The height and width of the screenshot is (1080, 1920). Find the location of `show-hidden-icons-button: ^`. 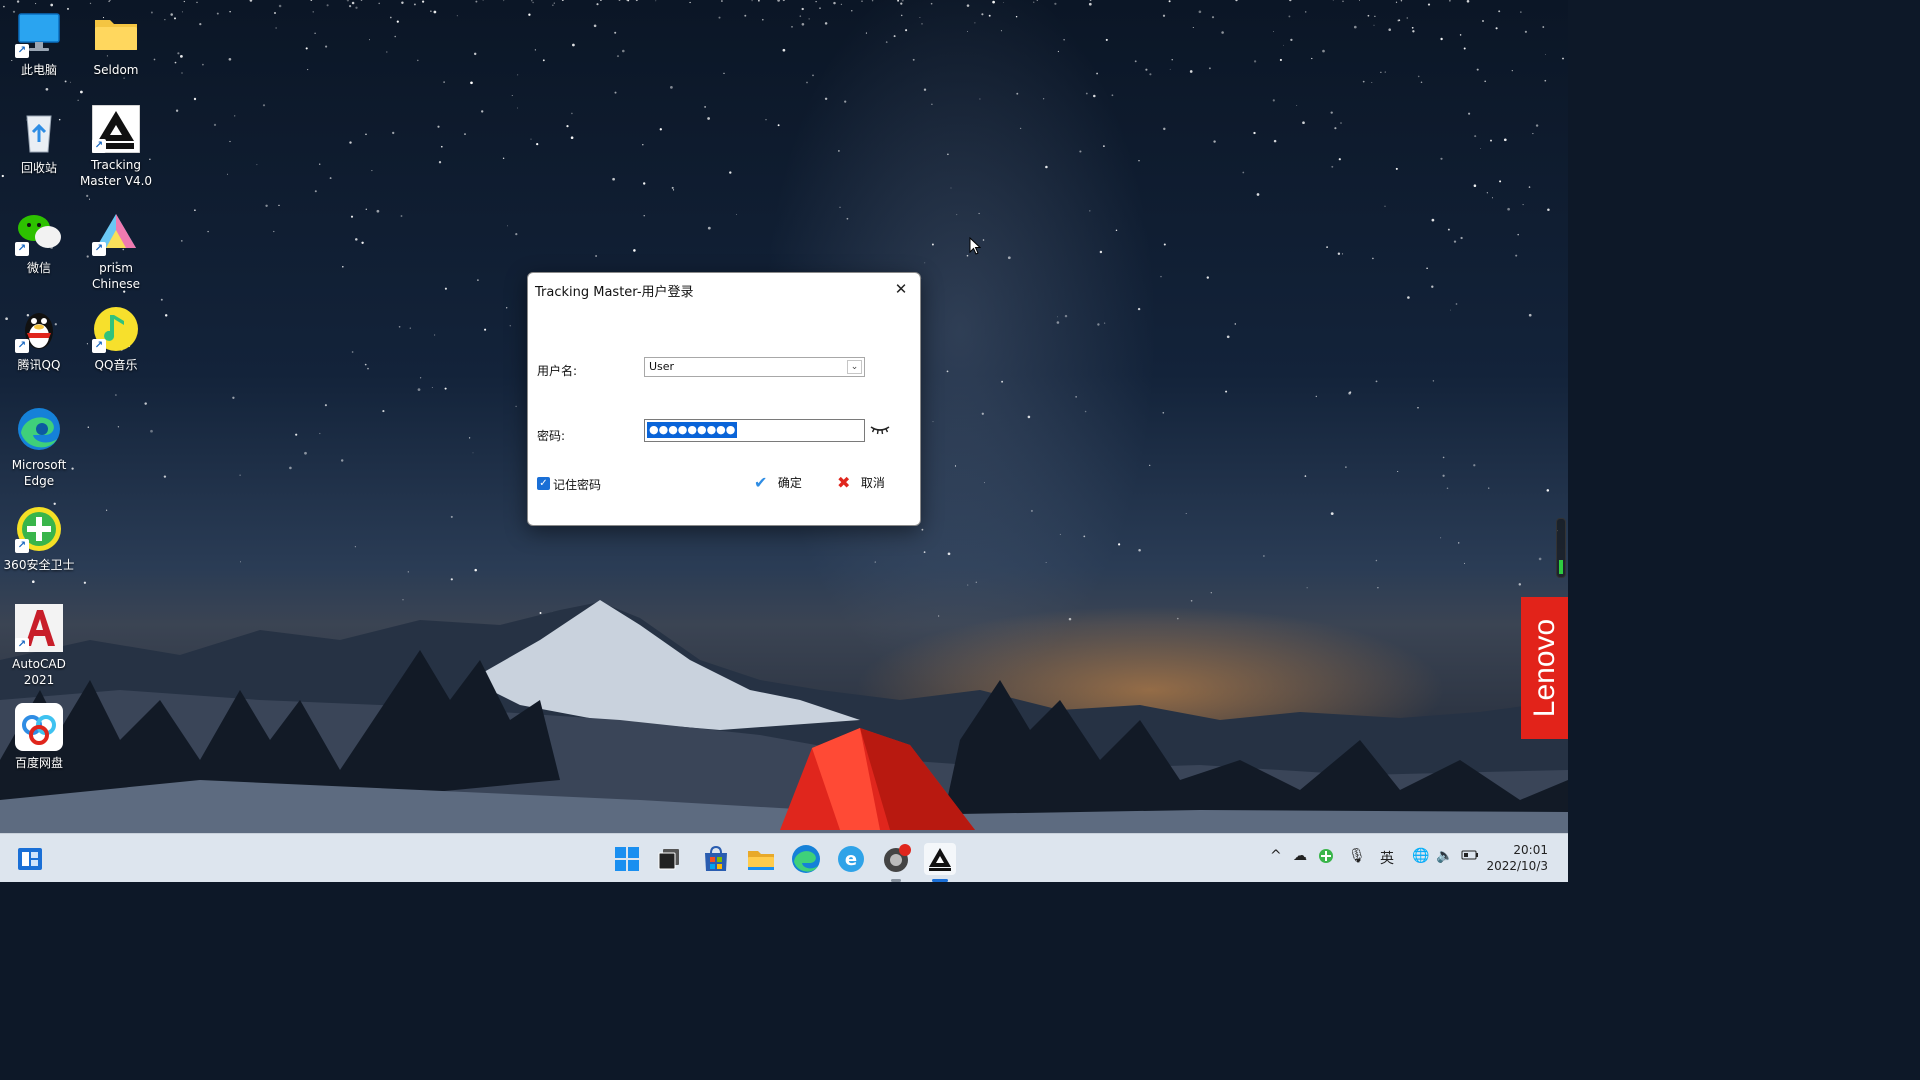

show-hidden-icons-button: ^ is located at coordinates (1276, 856).